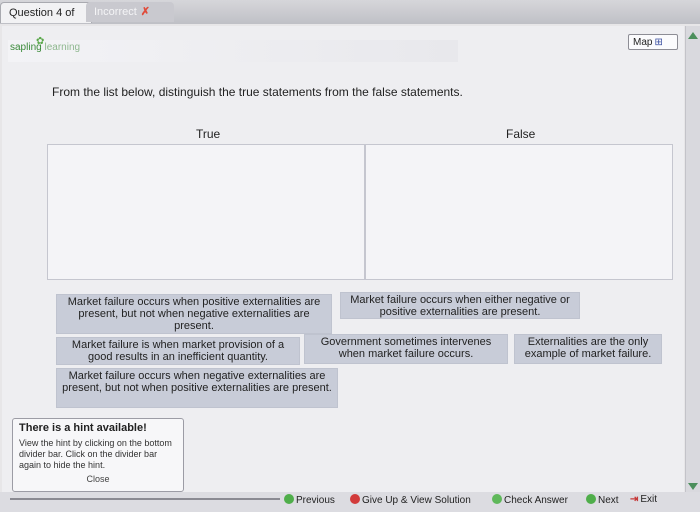  Describe the element at coordinates (608, 500) in the screenshot. I see `next-label: Next` at that location.